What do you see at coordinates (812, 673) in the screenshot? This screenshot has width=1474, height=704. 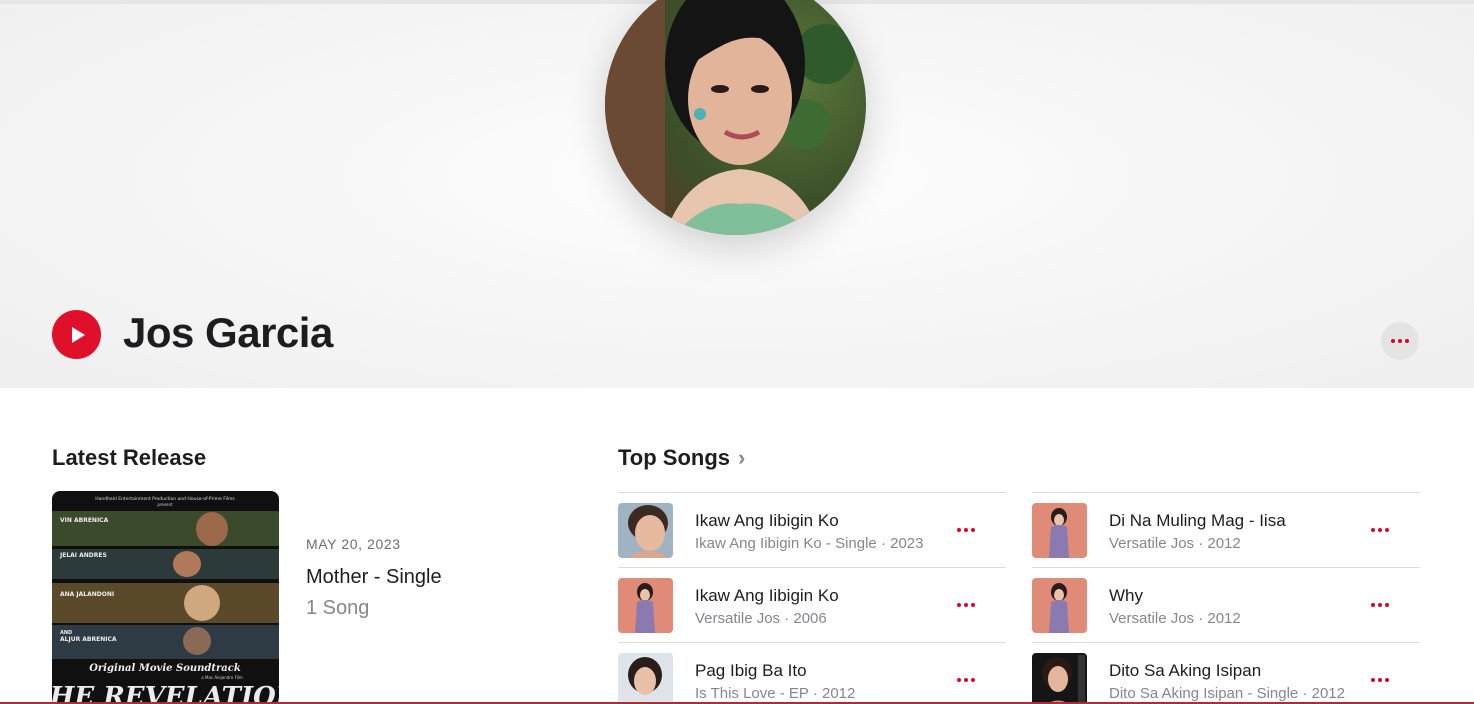 I see `song-row: Pag Ibig Ba Ito Is This Love - EP · 2012` at bounding box center [812, 673].